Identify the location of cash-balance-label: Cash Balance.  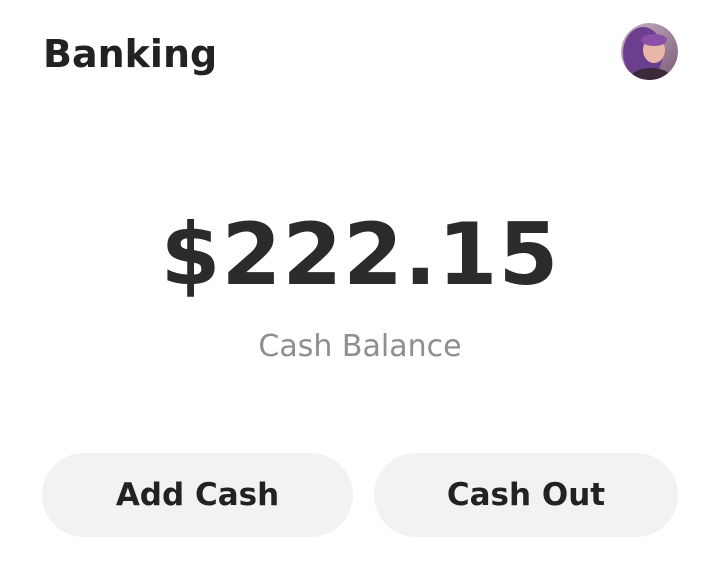
(360, 346).